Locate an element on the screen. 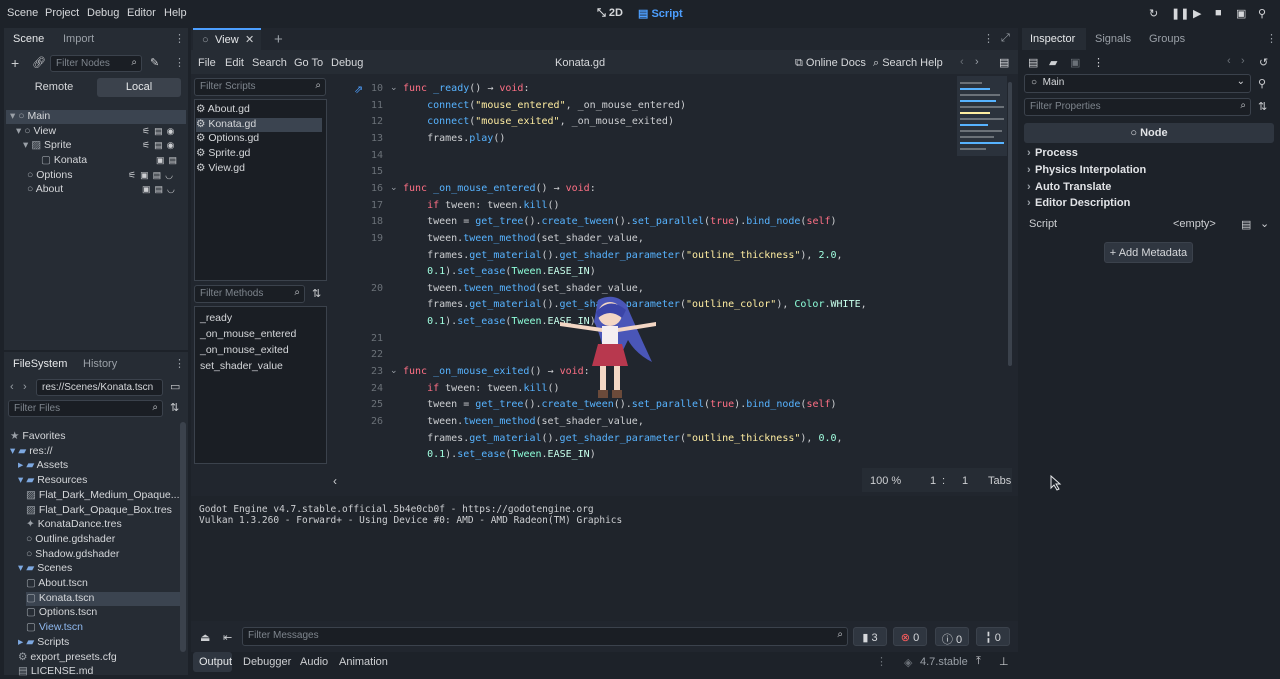  path-input: res://Scenes/Konata.tscn is located at coordinates (99, 387).